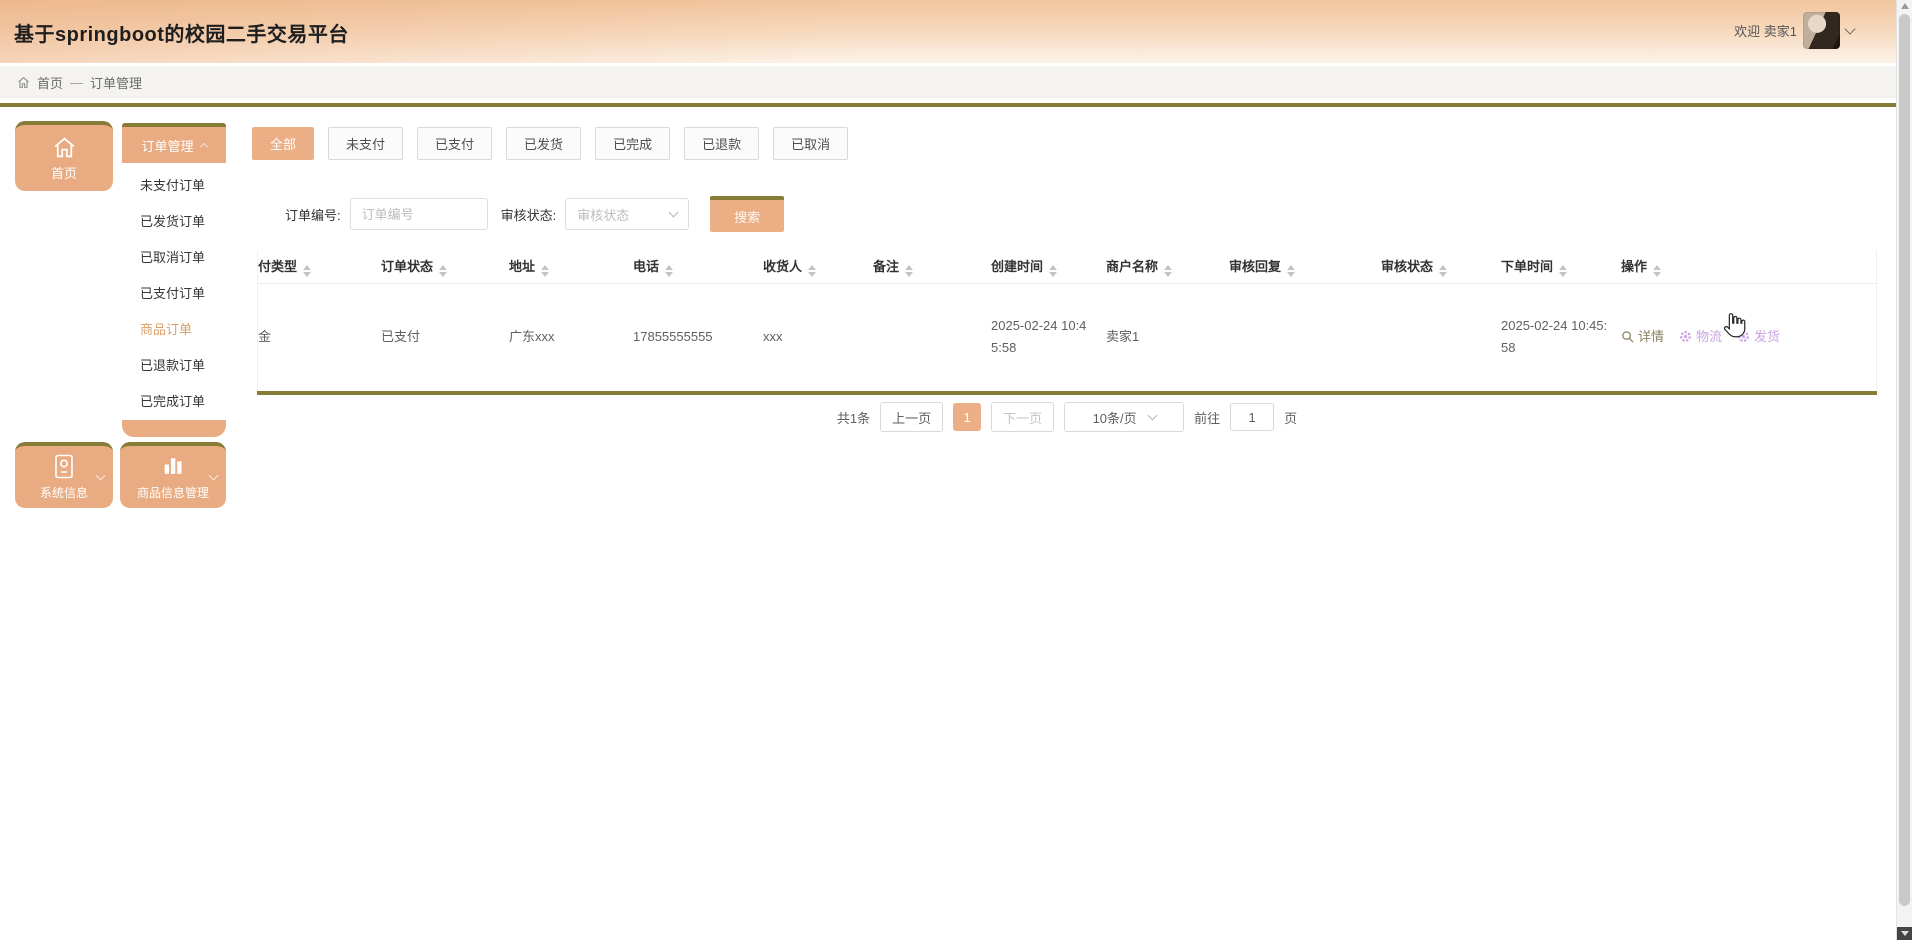 This screenshot has height=940, width=1912. I want to click on audit-status-select: 审核状态, so click(627, 214).